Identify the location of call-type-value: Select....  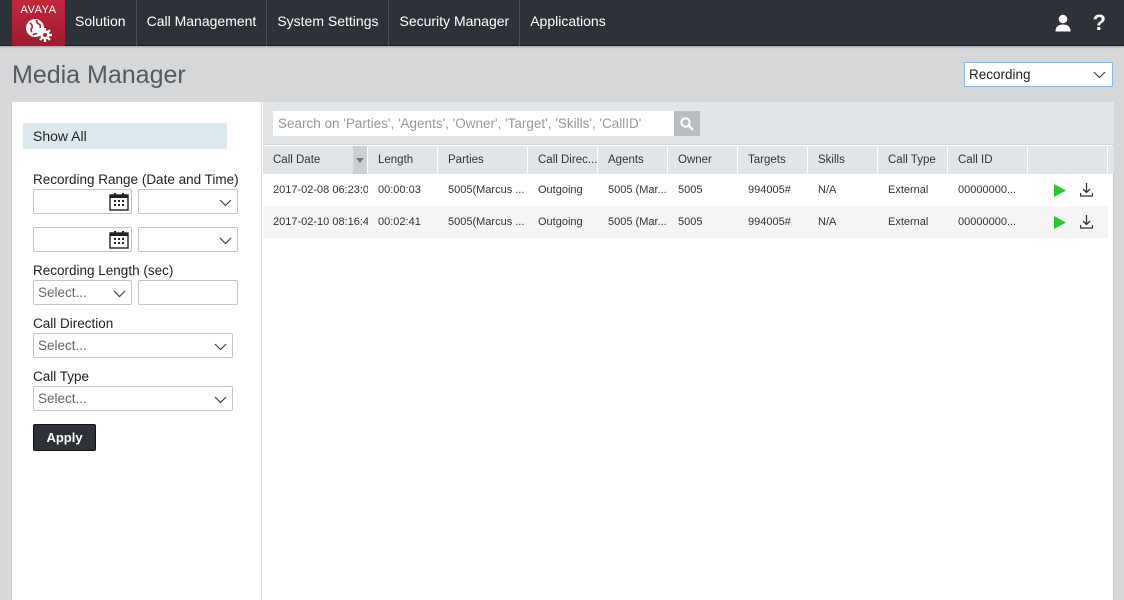
(62, 398).